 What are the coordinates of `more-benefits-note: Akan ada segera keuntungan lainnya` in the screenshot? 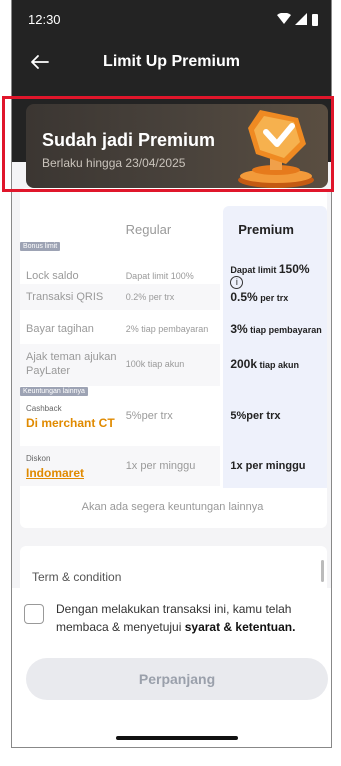 It's located at (172, 507).